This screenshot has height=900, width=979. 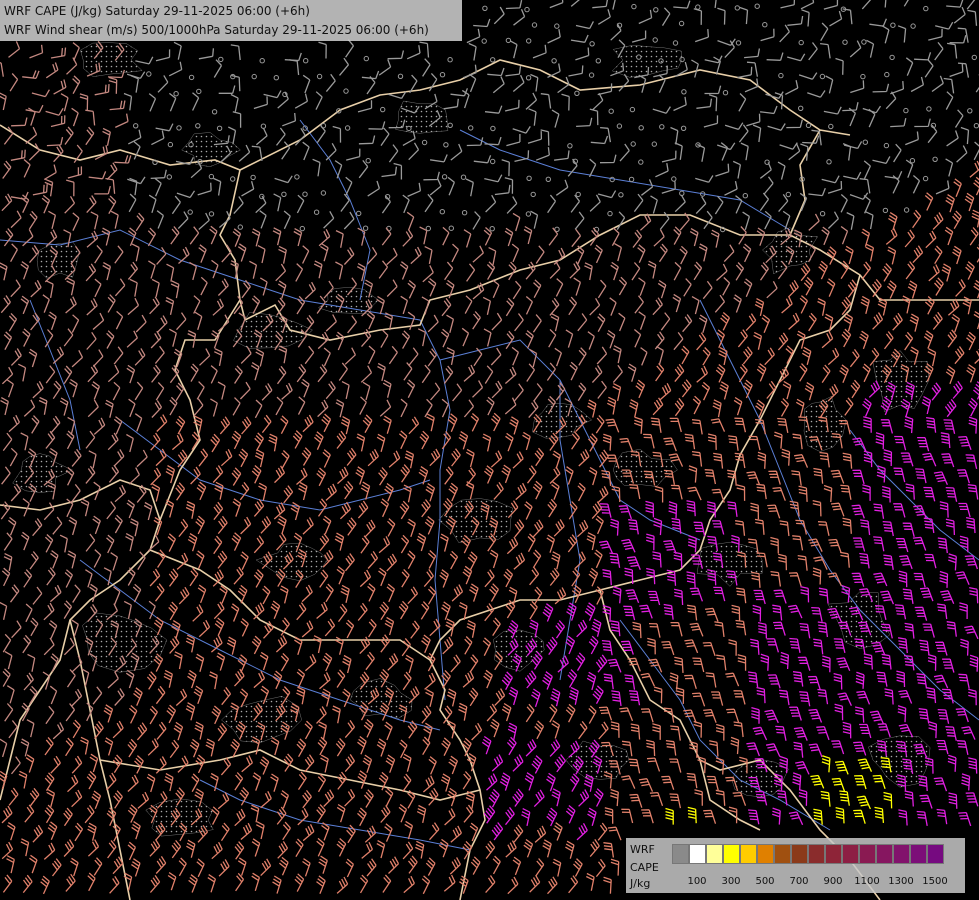 I want to click on legend-color-scale, so click(x=808, y=854).